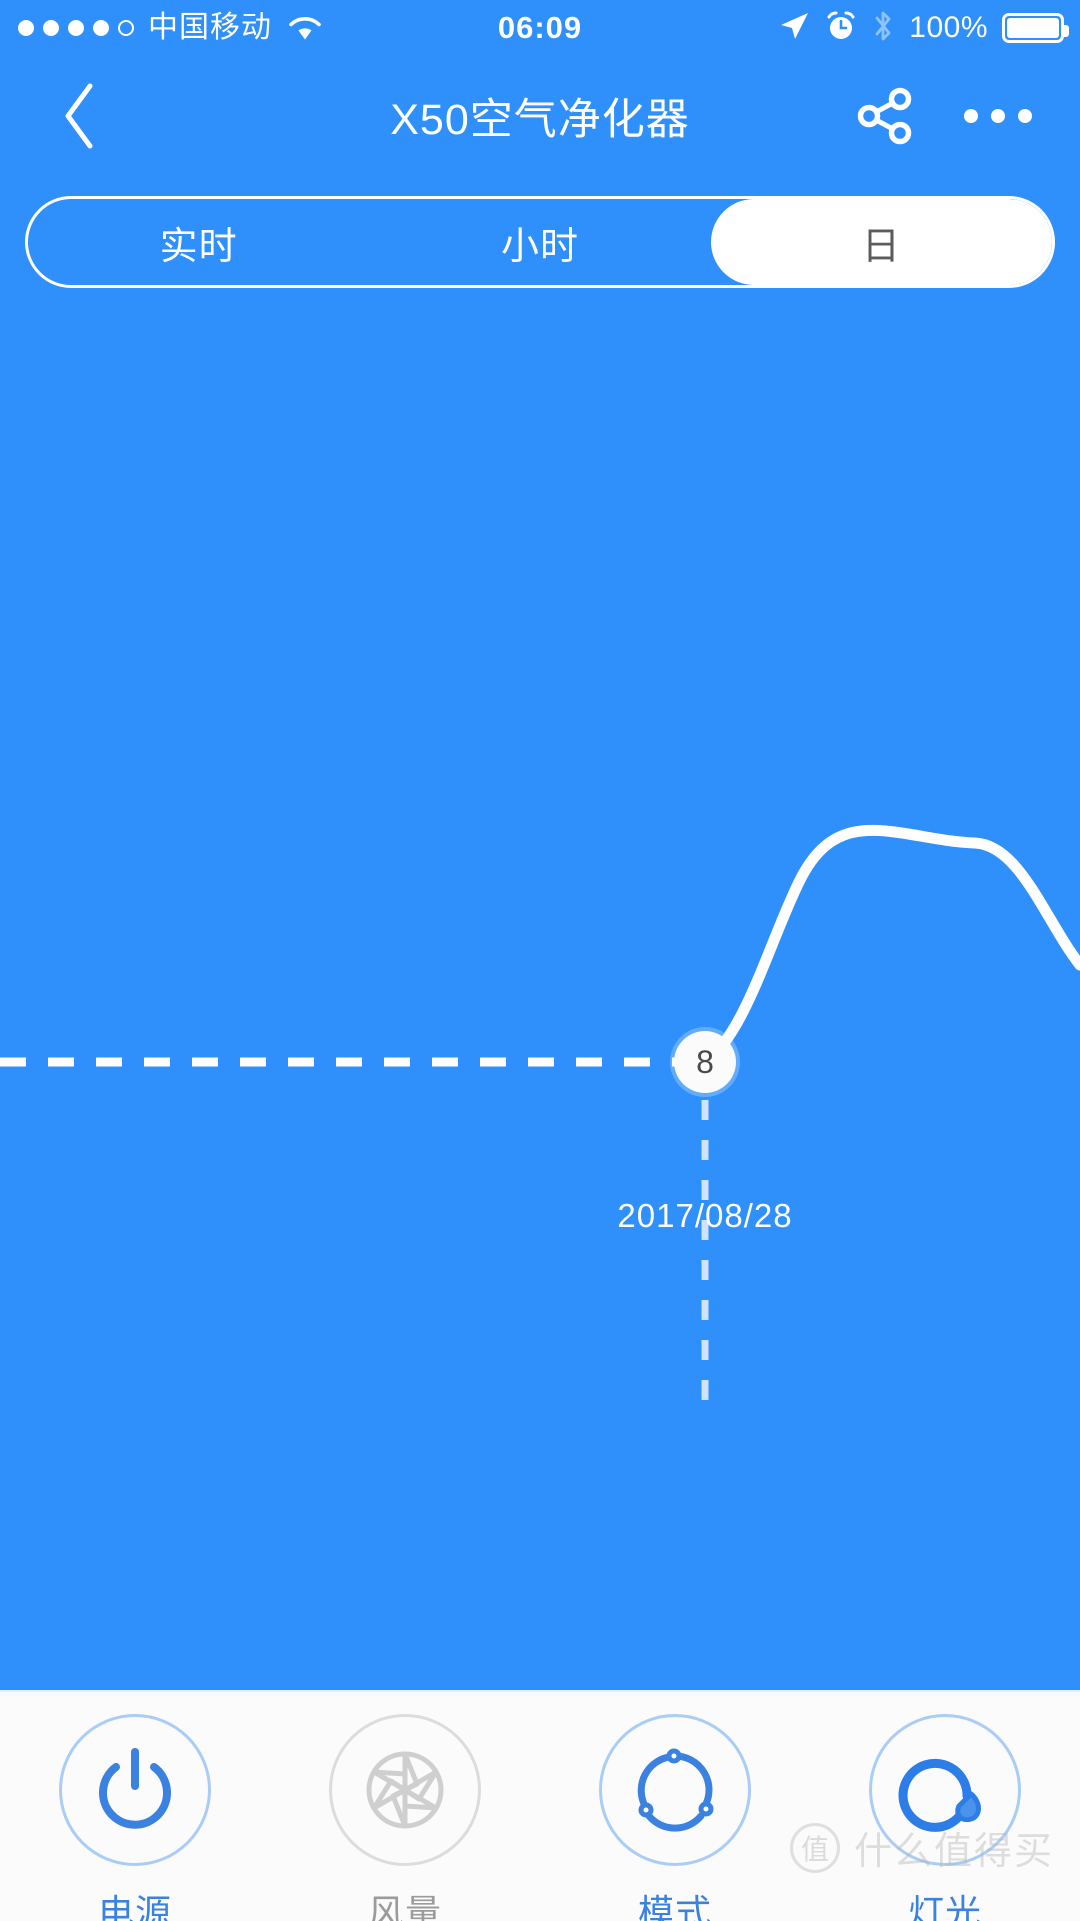  What do you see at coordinates (404, 1906) in the screenshot?
I see `control-fan-label: 风量` at bounding box center [404, 1906].